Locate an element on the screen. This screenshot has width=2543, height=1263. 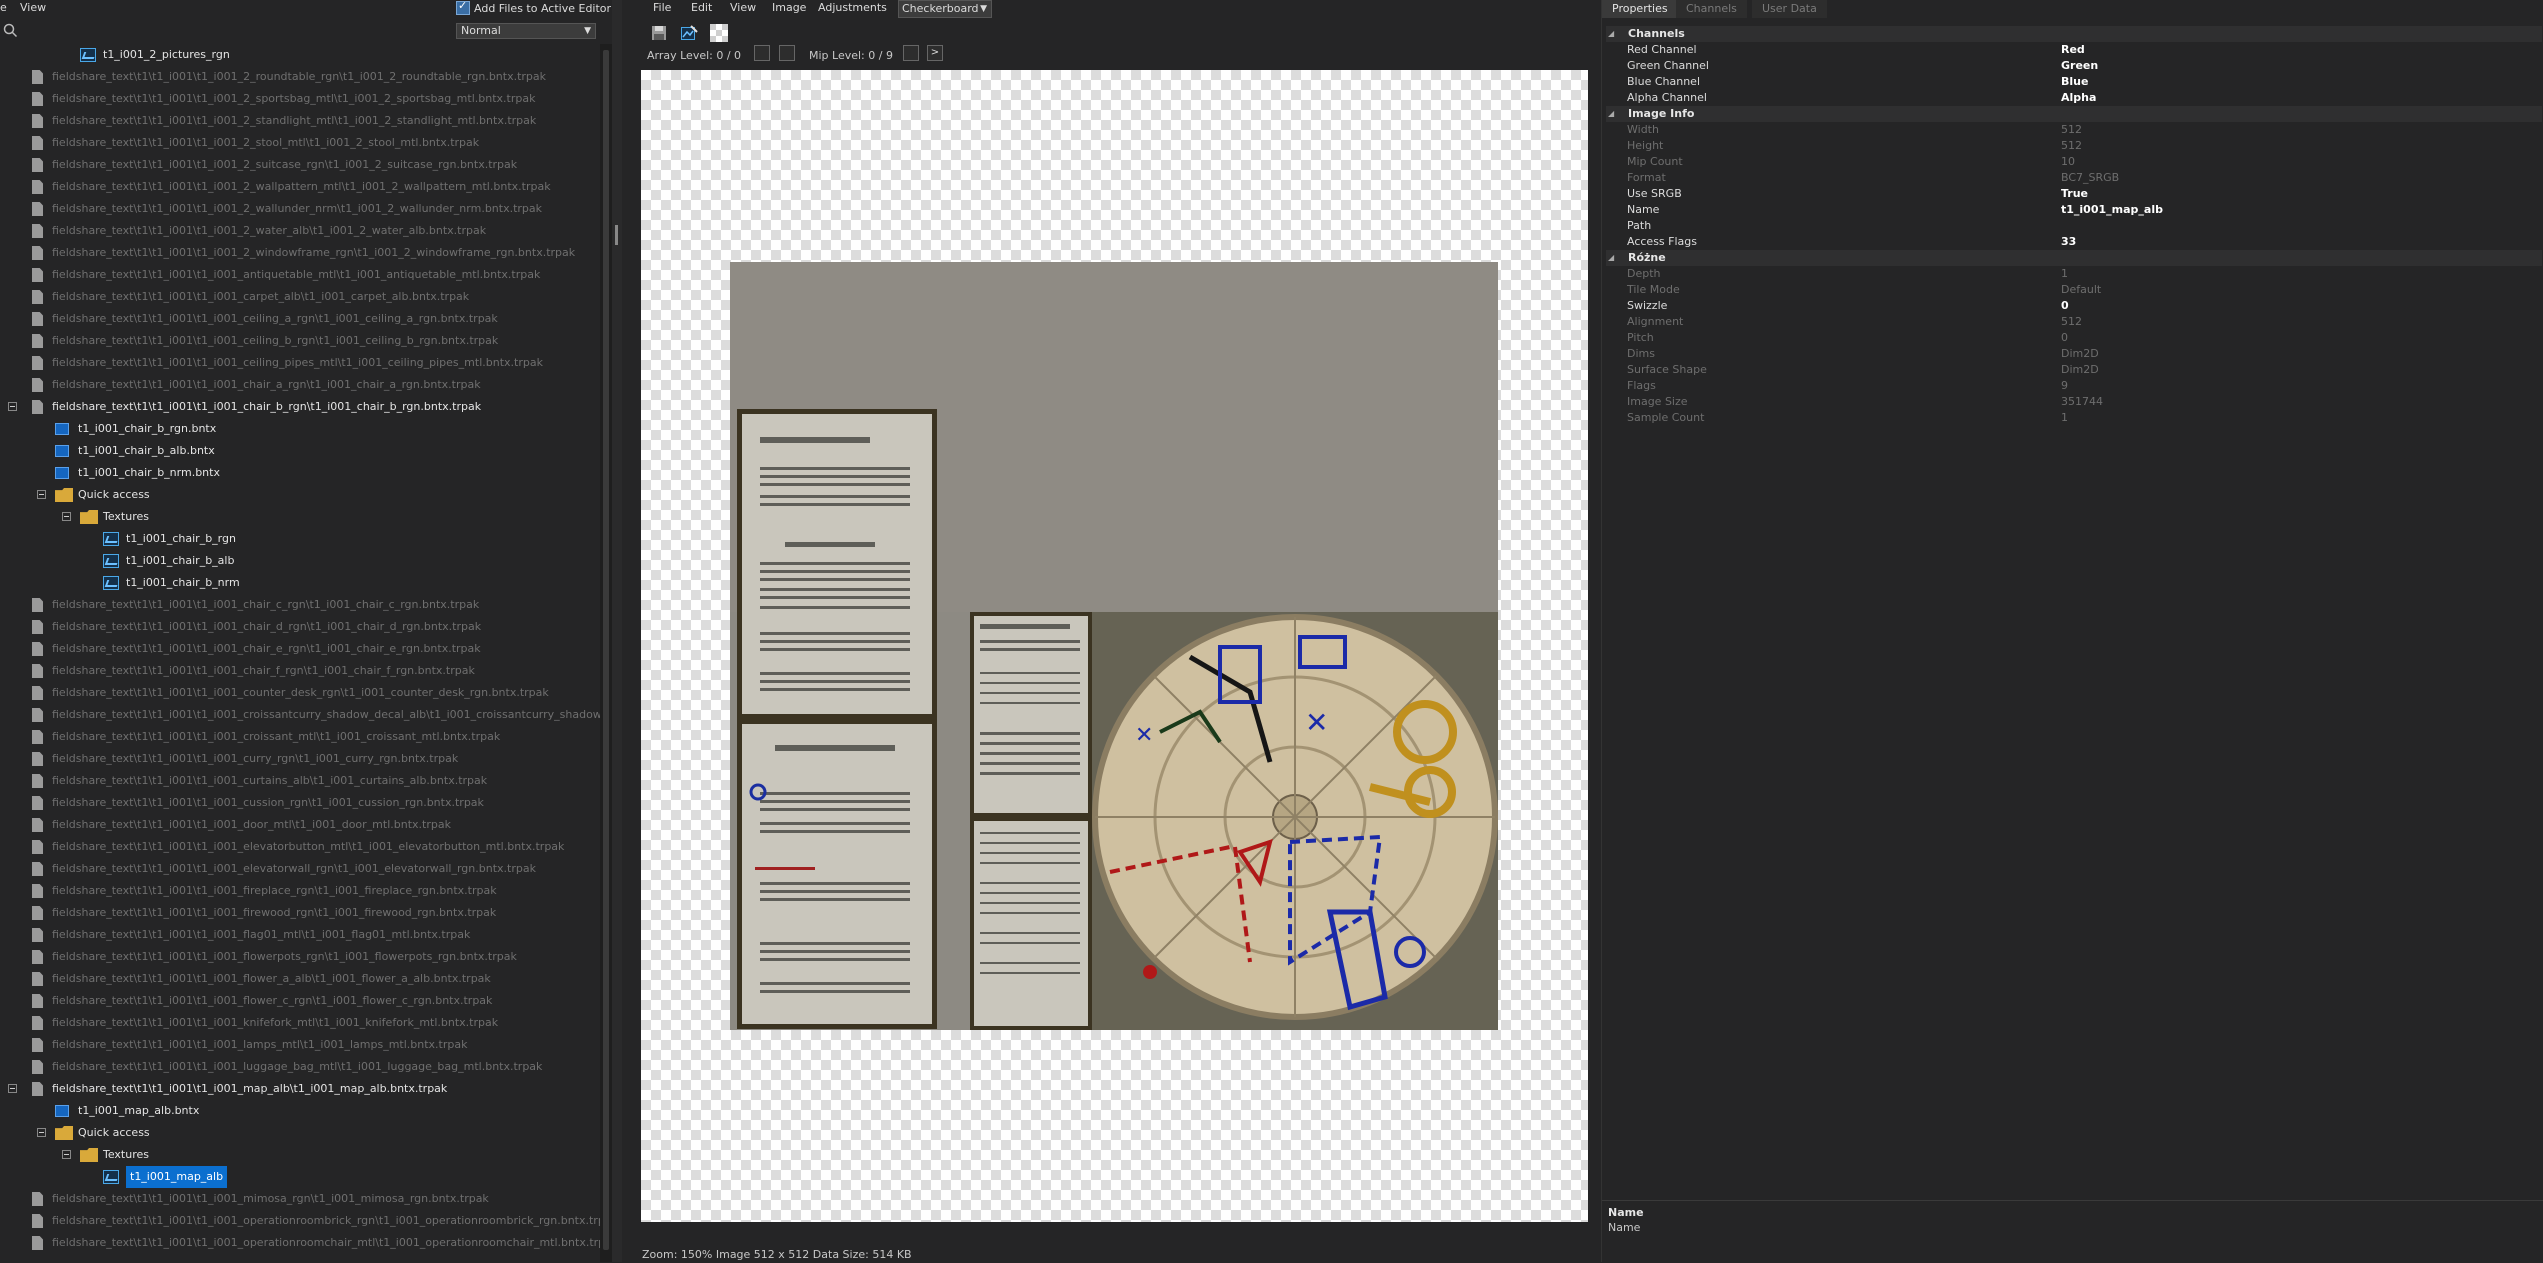
menu-edit: e is located at coordinates (3, 7).